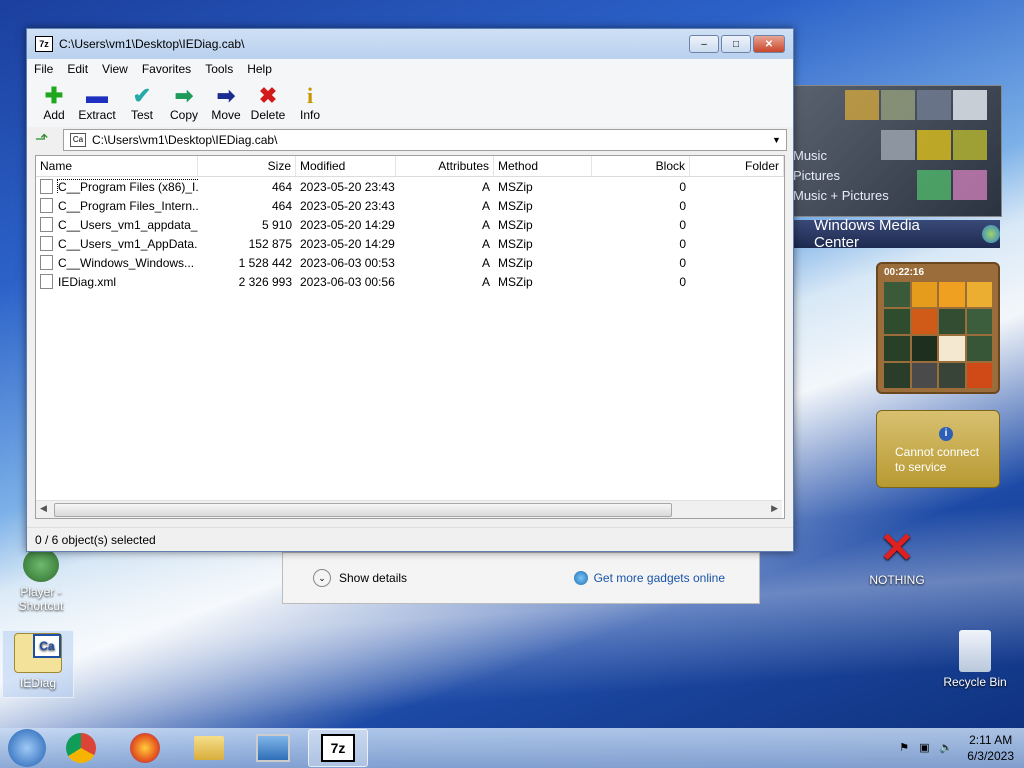 This screenshot has height=768, width=1024. Describe the element at coordinates (152, 44) in the screenshot. I see `window-title: C:\Users\vm1\Desktop\IEDiag.cab\` at that location.